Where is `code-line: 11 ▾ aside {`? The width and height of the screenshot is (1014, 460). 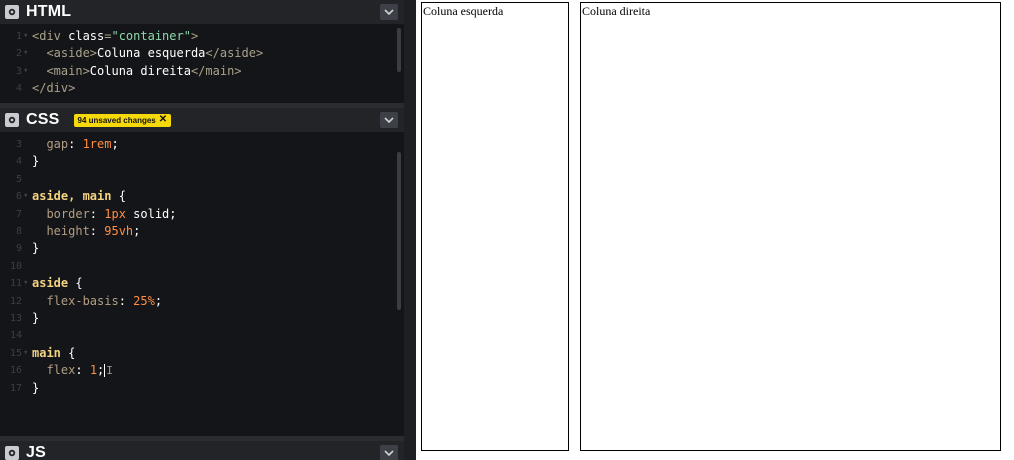 code-line: 11 ▾ aside { is located at coordinates (202, 283).